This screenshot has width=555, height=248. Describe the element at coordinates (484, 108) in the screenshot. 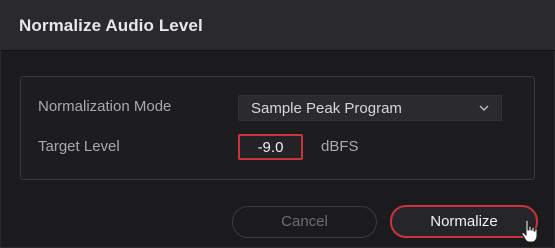

I see `chevron-down-icon` at that location.